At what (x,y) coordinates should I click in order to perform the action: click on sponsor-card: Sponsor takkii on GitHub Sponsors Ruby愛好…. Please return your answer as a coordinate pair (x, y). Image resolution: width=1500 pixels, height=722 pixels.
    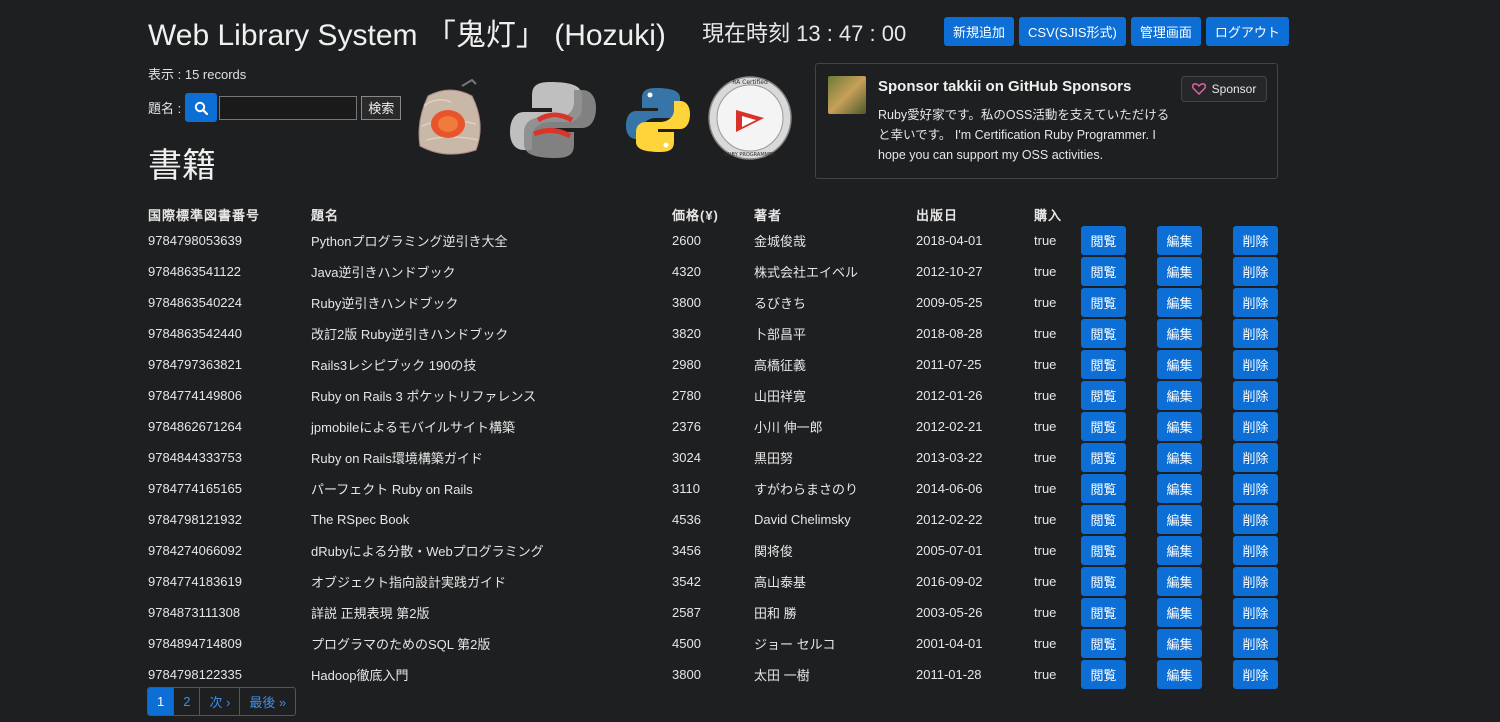
    Looking at the image, I should click on (1046, 121).